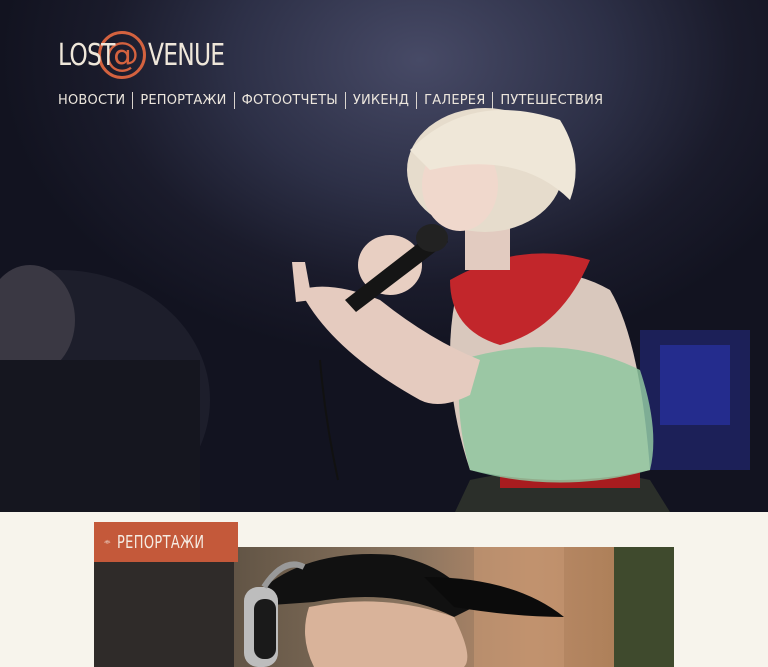 The image size is (768, 667). Describe the element at coordinates (160, 542) in the screenshot. I see `section-badge-label: РЕПОРТАЖИ` at that location.